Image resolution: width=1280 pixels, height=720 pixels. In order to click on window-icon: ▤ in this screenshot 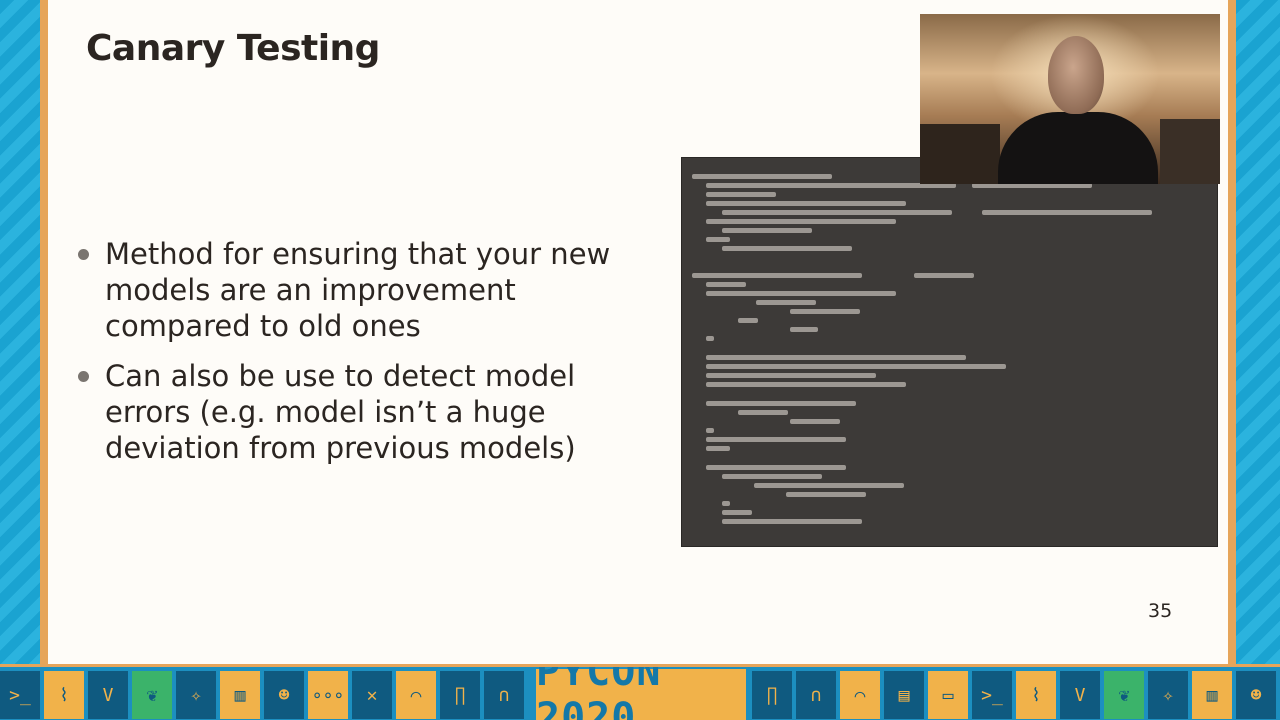, I will do `click(904, 695)`.